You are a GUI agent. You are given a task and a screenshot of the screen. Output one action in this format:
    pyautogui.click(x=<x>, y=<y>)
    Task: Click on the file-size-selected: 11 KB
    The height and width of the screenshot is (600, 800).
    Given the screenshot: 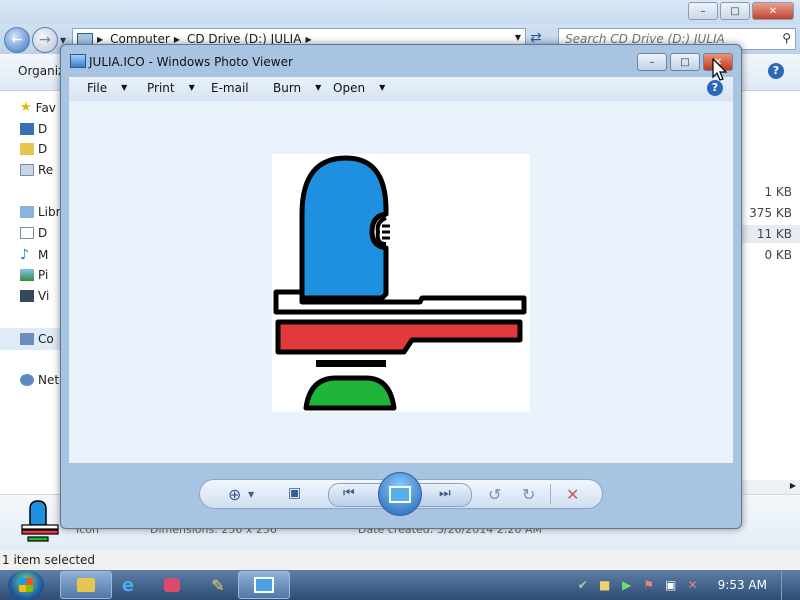 What is the action you would take?
    pyautogui.click(x=771, y=234)
    